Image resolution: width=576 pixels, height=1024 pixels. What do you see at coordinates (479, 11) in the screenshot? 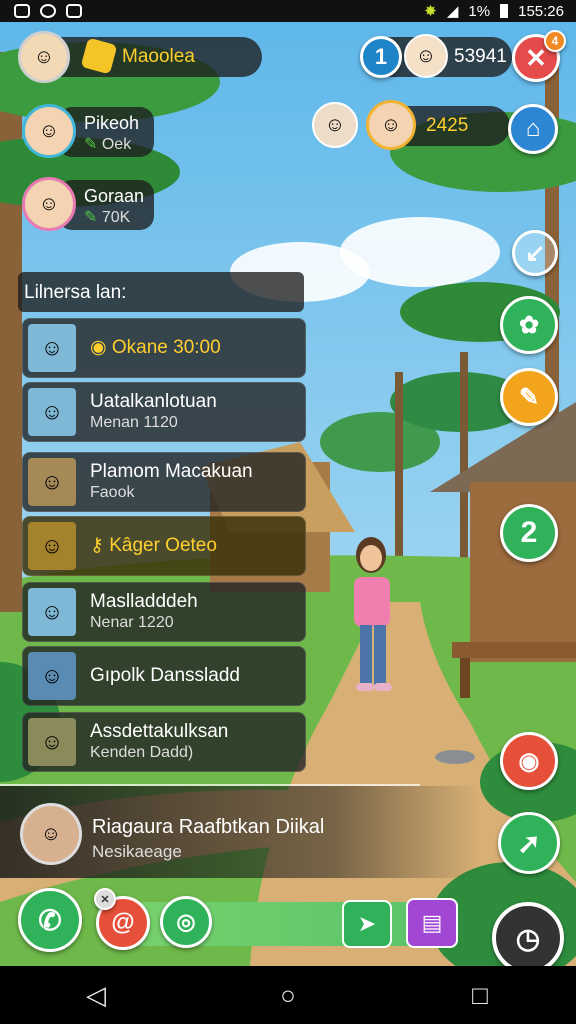
I see `battery-level: 1%` at bounding box center [479, 11].